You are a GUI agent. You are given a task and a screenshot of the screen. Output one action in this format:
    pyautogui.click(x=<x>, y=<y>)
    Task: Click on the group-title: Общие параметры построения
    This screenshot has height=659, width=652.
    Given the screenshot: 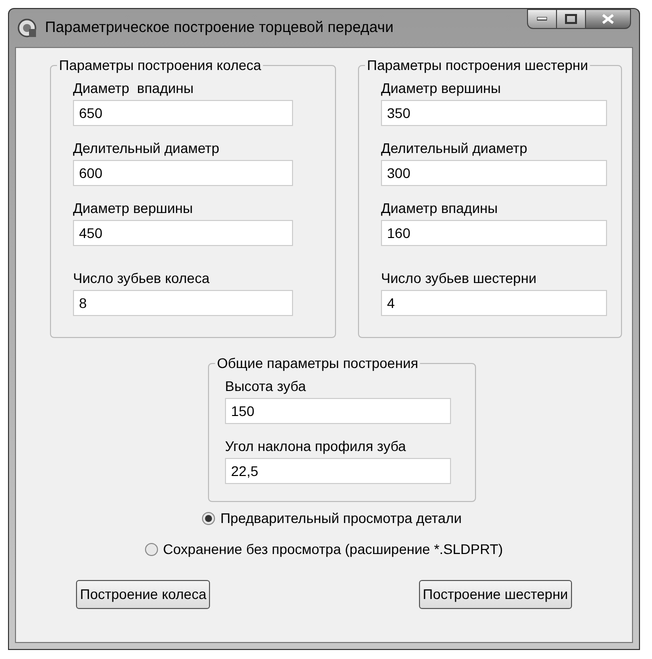 What is the action you would take?
    pyautogui.click(x=317, y=363)
    